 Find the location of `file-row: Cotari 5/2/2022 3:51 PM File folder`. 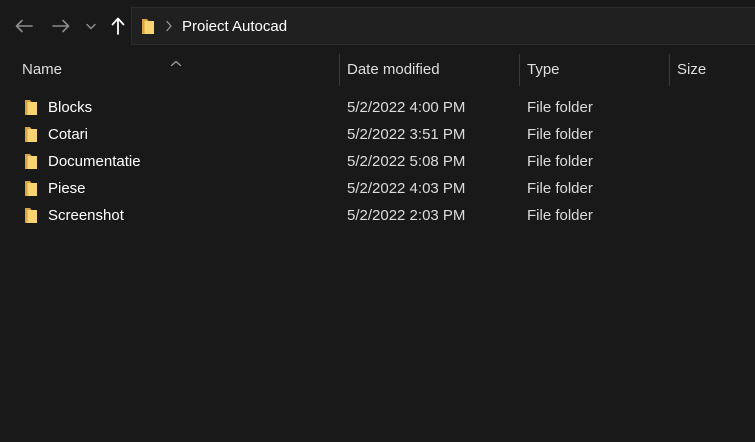

file-row: Cotari 5/2/2022 3:51 PM File folder is located at coordinates (377, 134).